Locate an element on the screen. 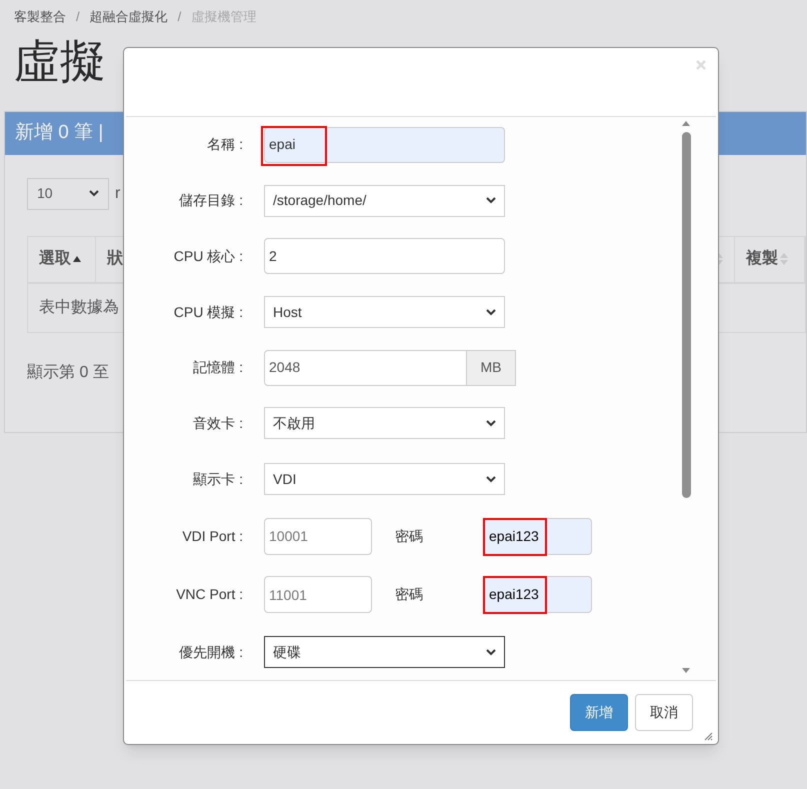  field-label: 儲存目錄 : is located at coordinates (211, 200).